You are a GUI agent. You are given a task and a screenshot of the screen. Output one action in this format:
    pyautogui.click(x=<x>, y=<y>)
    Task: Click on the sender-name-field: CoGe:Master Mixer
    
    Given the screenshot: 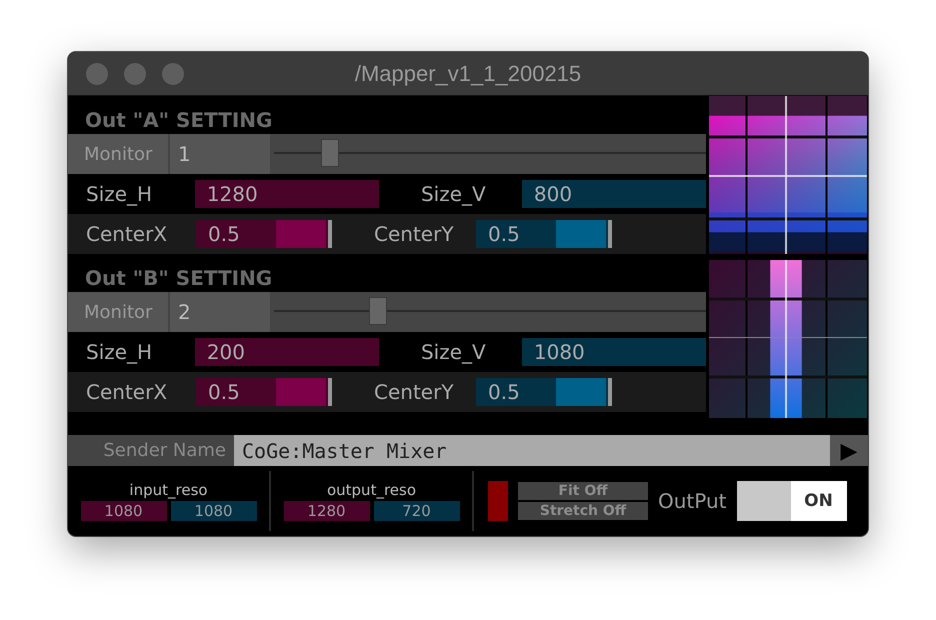 What is the action you would take?
    pyautogui.click(x=532, y=450)
    